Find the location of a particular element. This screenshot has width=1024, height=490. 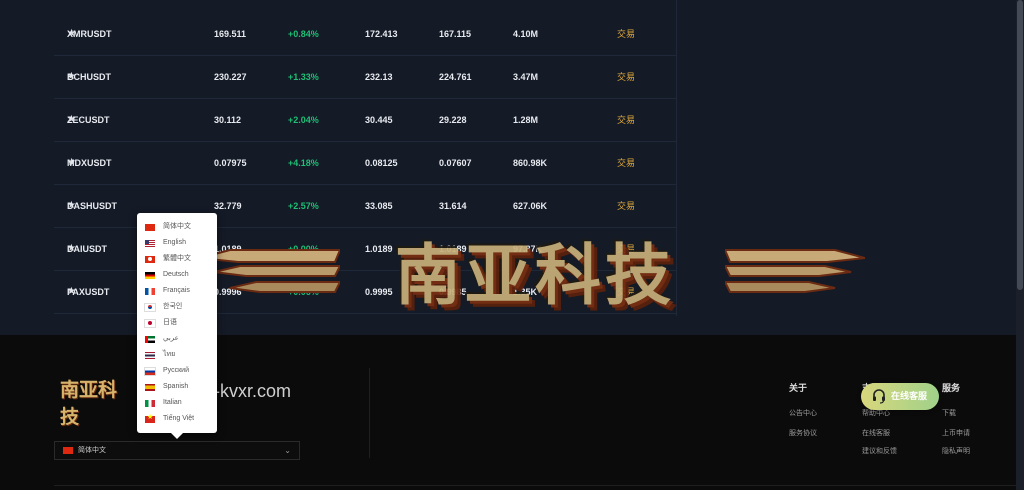

language-name: Italian is located at coordinates (172, 402).